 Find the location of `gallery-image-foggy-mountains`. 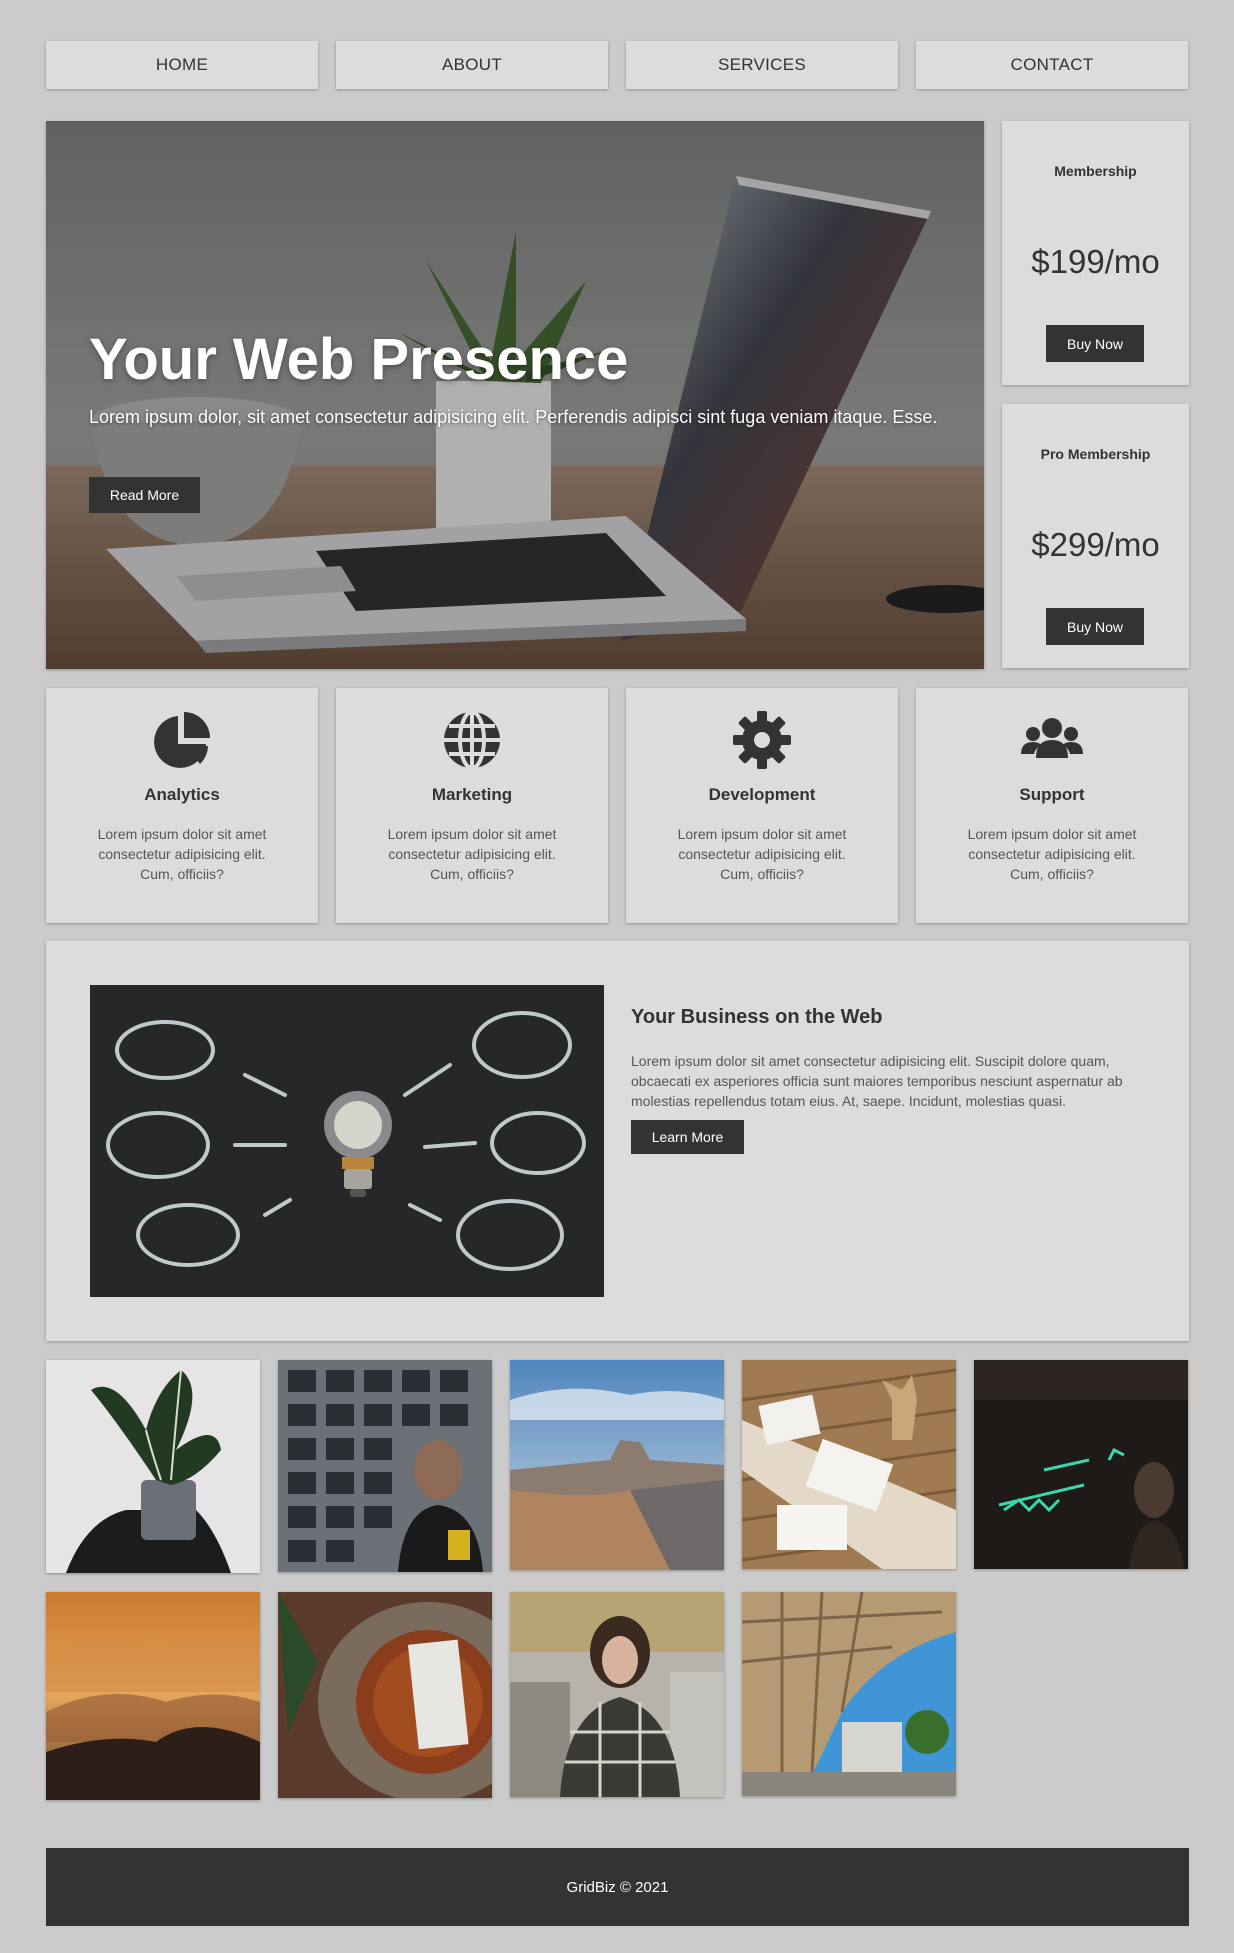

gallery-image-foggy-mountains is located at coordinates (153, 1696).